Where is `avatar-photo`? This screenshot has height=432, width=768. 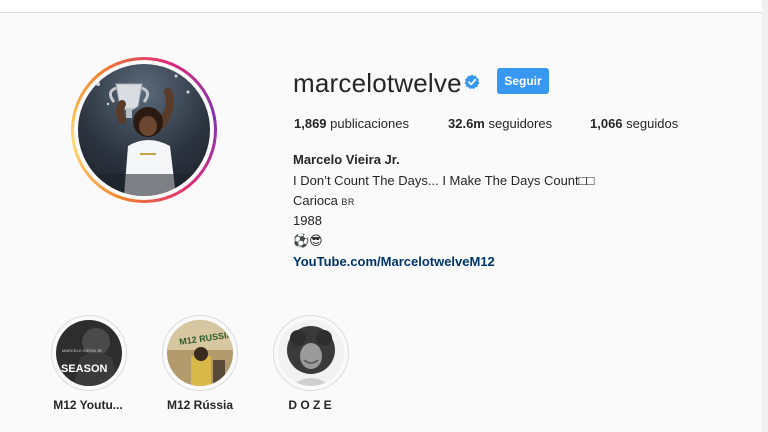 avatar-photo is located at coordinates (144, 130).